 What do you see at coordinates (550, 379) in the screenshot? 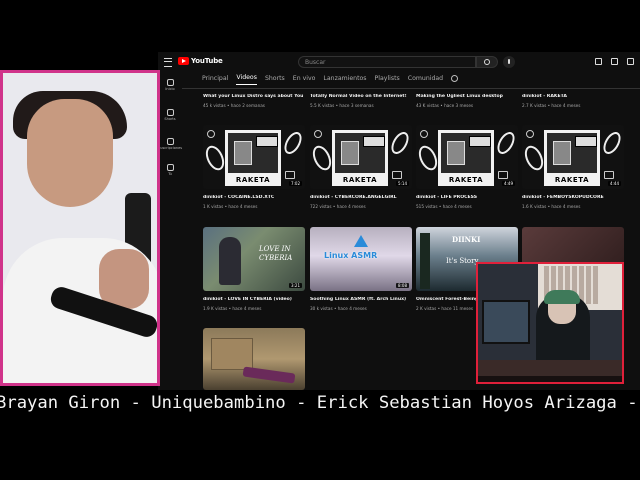
I see `overlay-player-controls` at bounding box center [550, 379].